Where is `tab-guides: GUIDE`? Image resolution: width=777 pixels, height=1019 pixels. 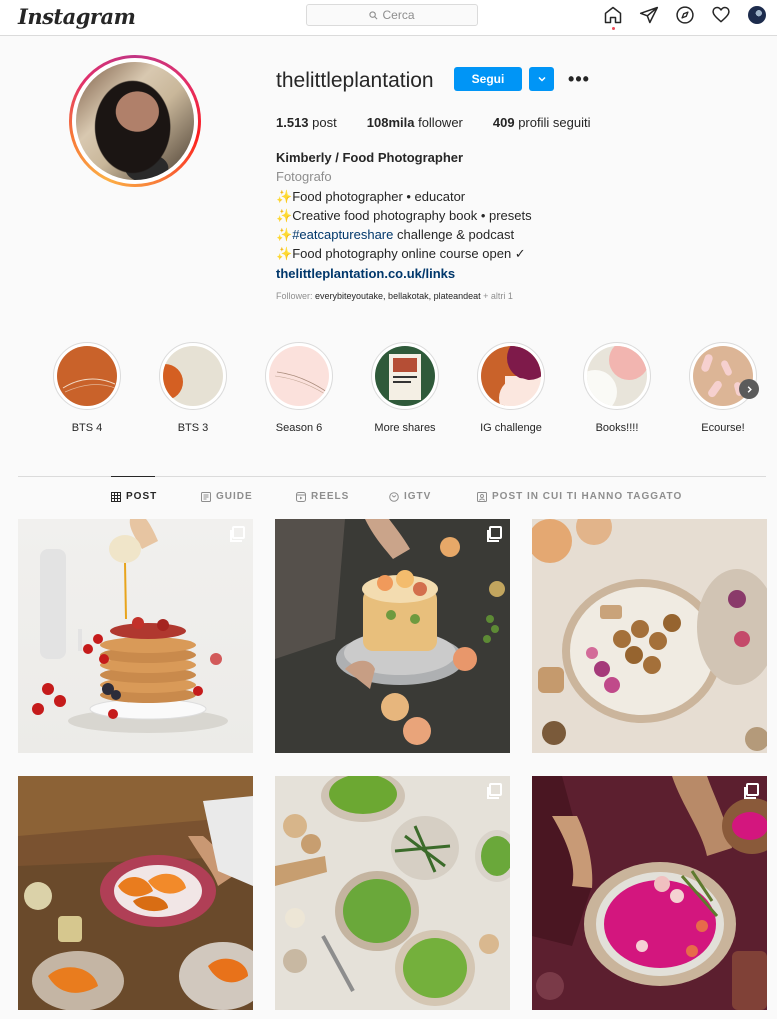 tab-guides: GUIDE is located at coordinates (227, 496).